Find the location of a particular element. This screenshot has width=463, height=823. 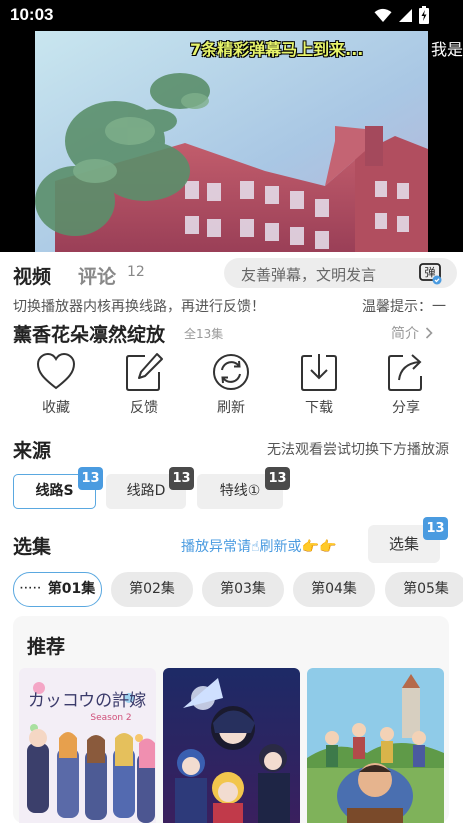

episode-label: 第02集 is located at coordinates (152, 589).